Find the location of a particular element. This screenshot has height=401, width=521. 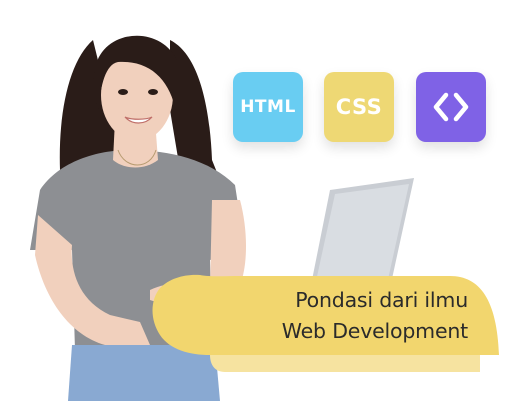

code-brackets-icon is located at coordinates (451, 107).